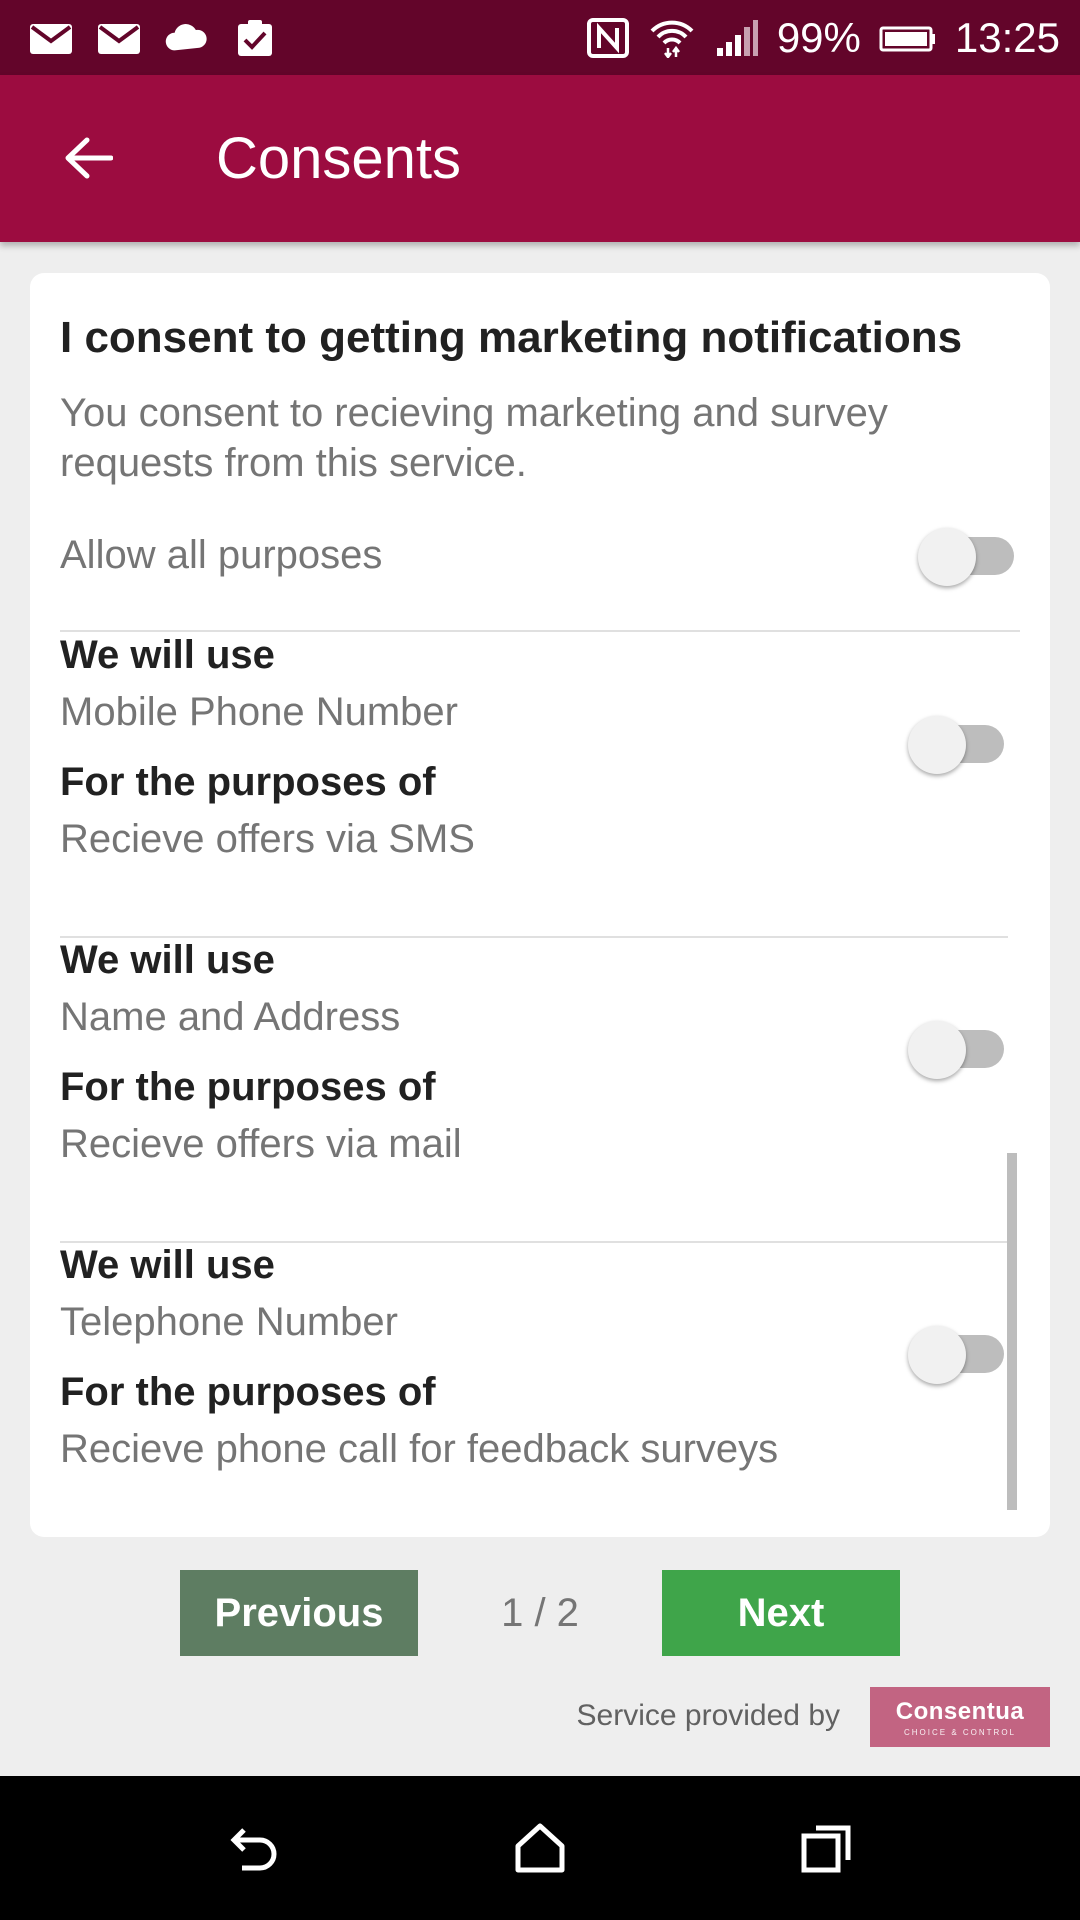 The image size is (1080, 1920). I want to click on pager: Previous 1 / 2 Next, so click(540, 1613).